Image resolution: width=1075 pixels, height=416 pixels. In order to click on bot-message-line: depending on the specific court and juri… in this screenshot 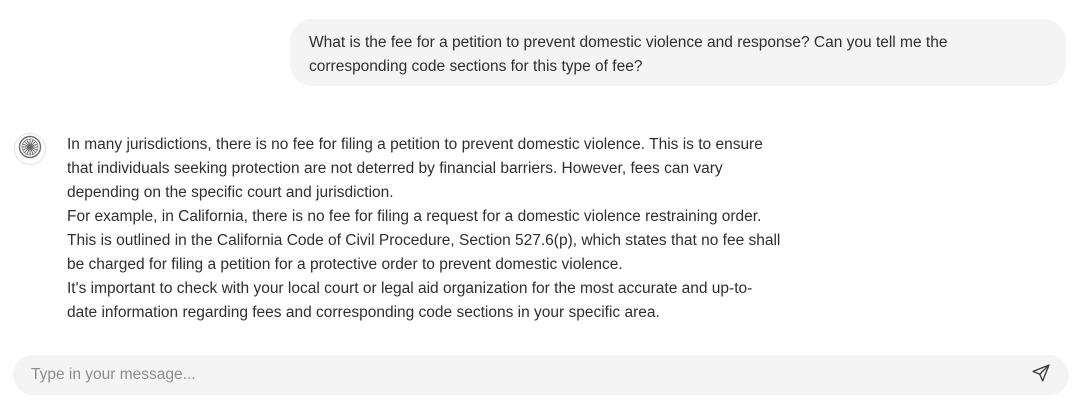, I will do `click(230, 192)`.